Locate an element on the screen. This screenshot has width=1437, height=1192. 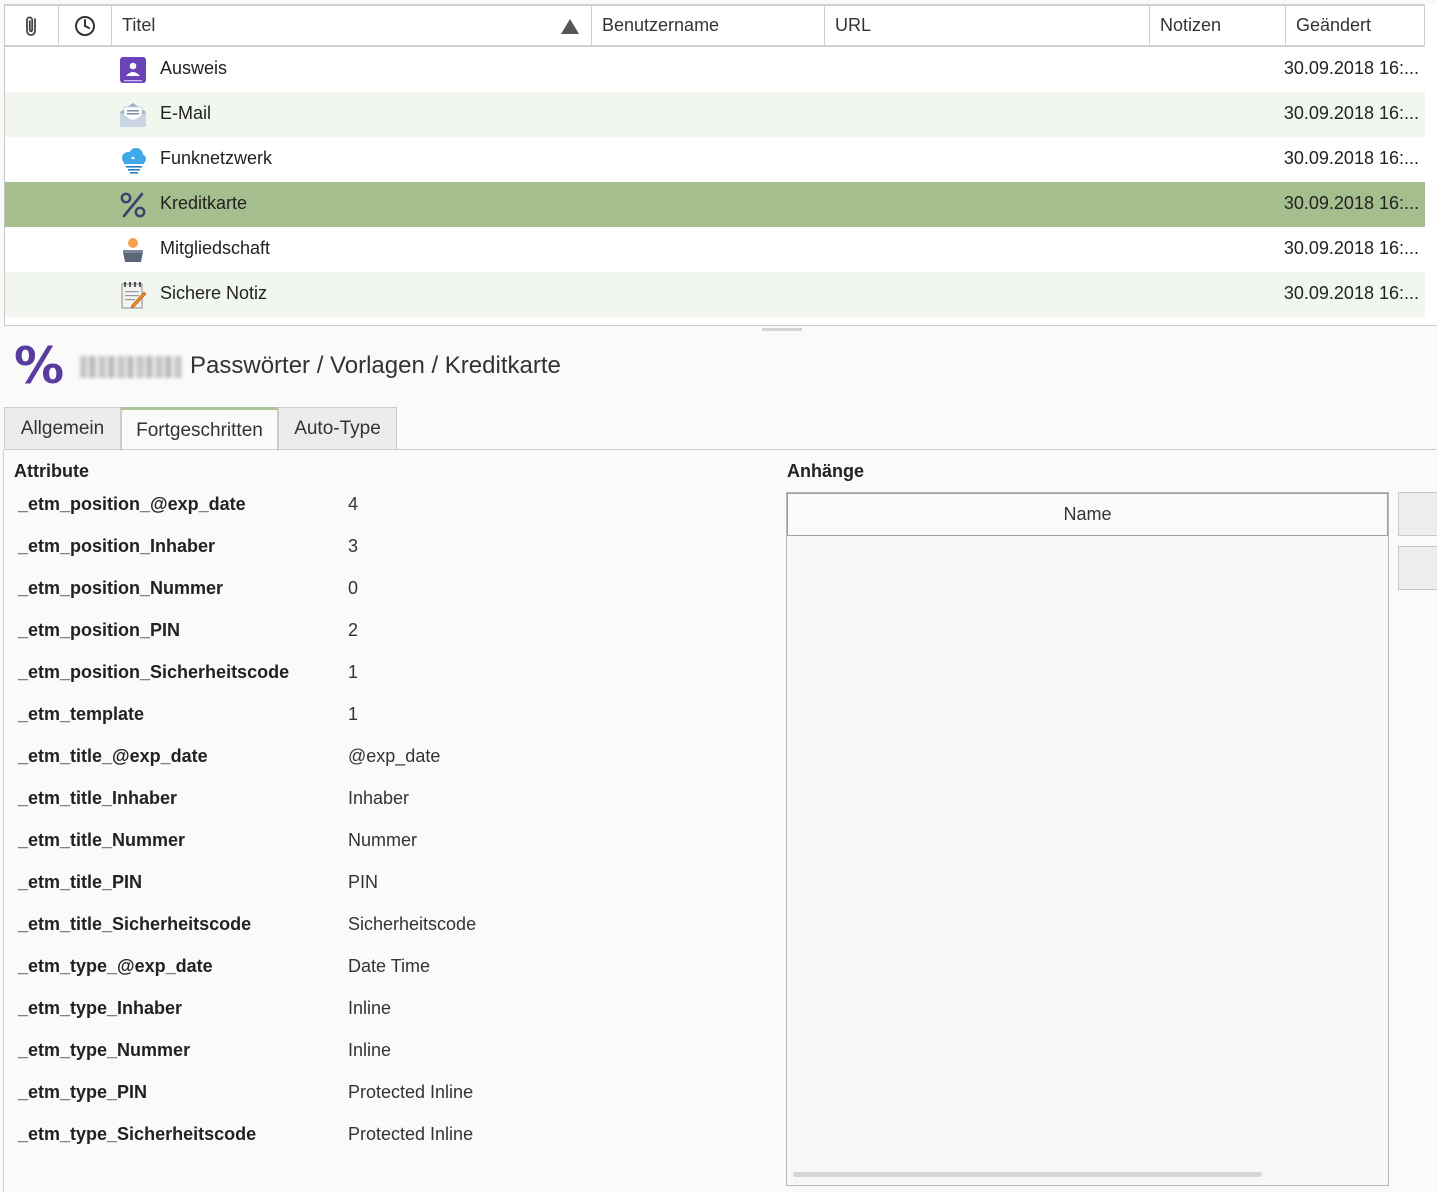
attribute-key: _etm_type_Sicherheitscode is located at coordinates (137, 1134).